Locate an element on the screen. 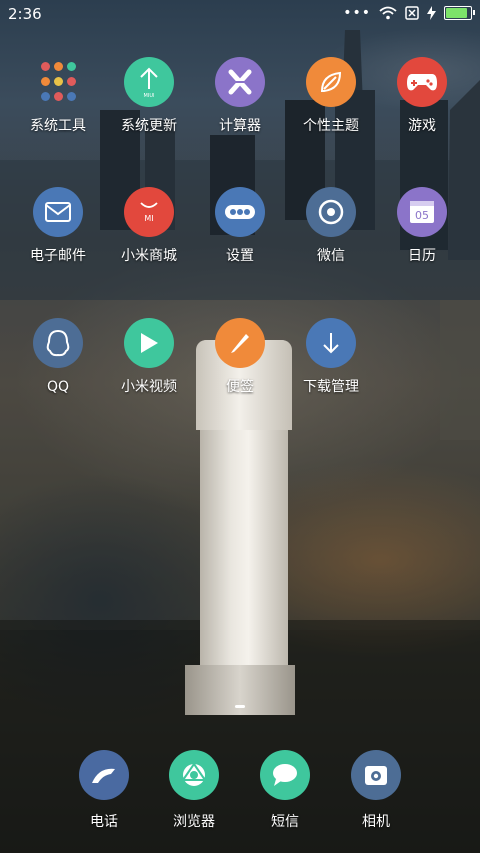 The height and width of the screenshot is (853, 480). app-label: 日历 is located at coordinates (422, 256).